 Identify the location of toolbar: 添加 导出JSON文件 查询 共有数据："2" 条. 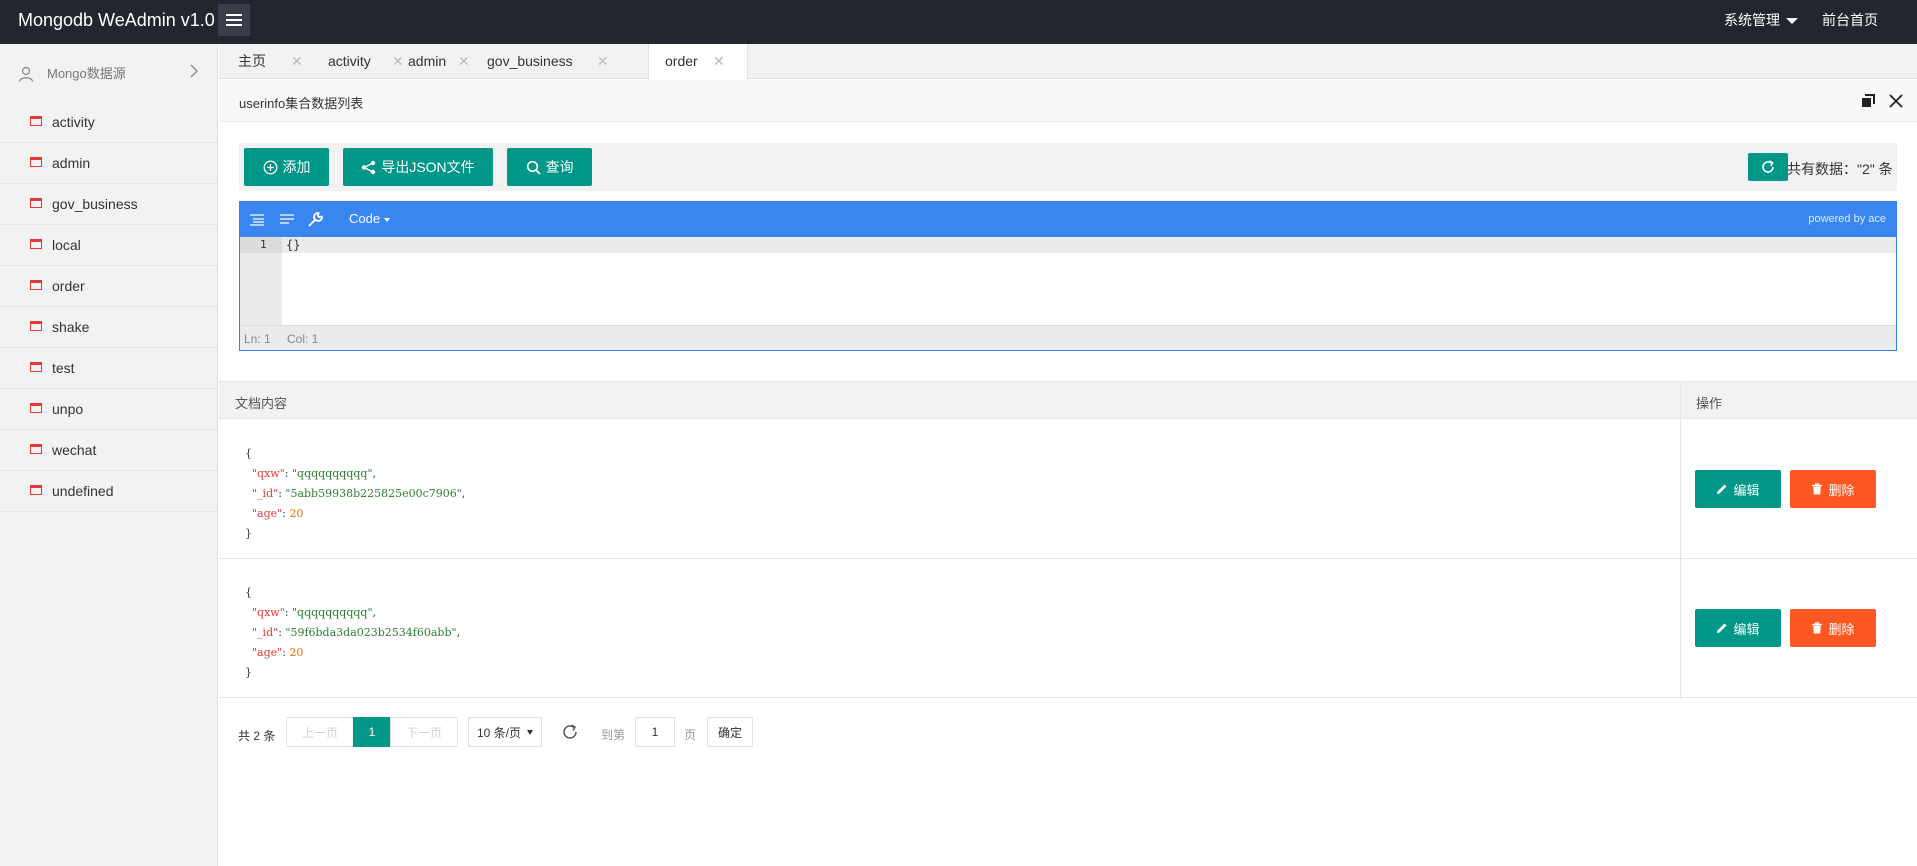
(1068, 167).